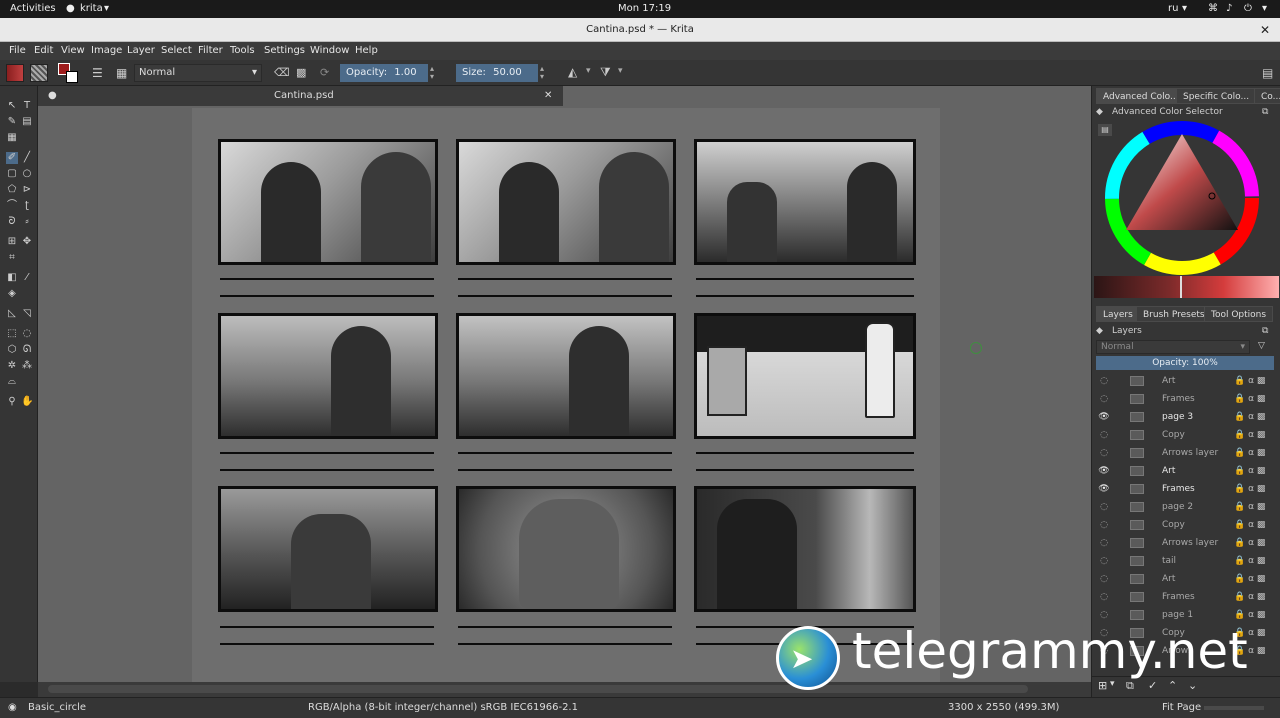 The height and width of the screenshot is (718, 1280). What do you see at coordinates (12, 122) in the screenshot?
I see `edit-shapes-icon: ✎` at bounding box center [12, 122].